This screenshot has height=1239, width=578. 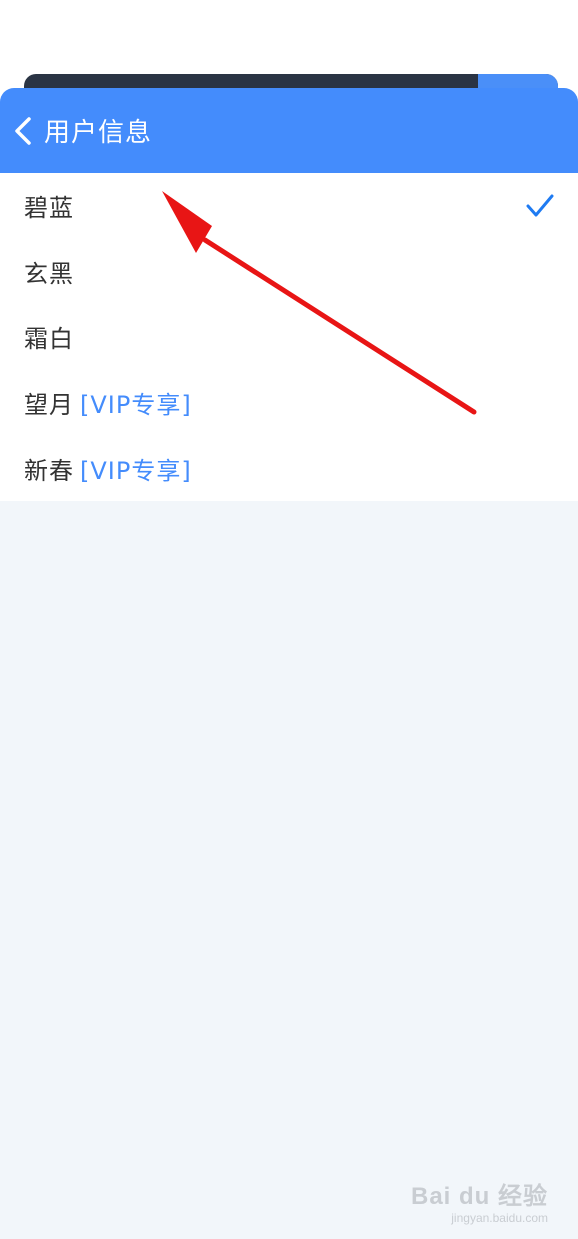 I want to click on theme-option-shuangbai: 霜白, so click(x=289, y=337).